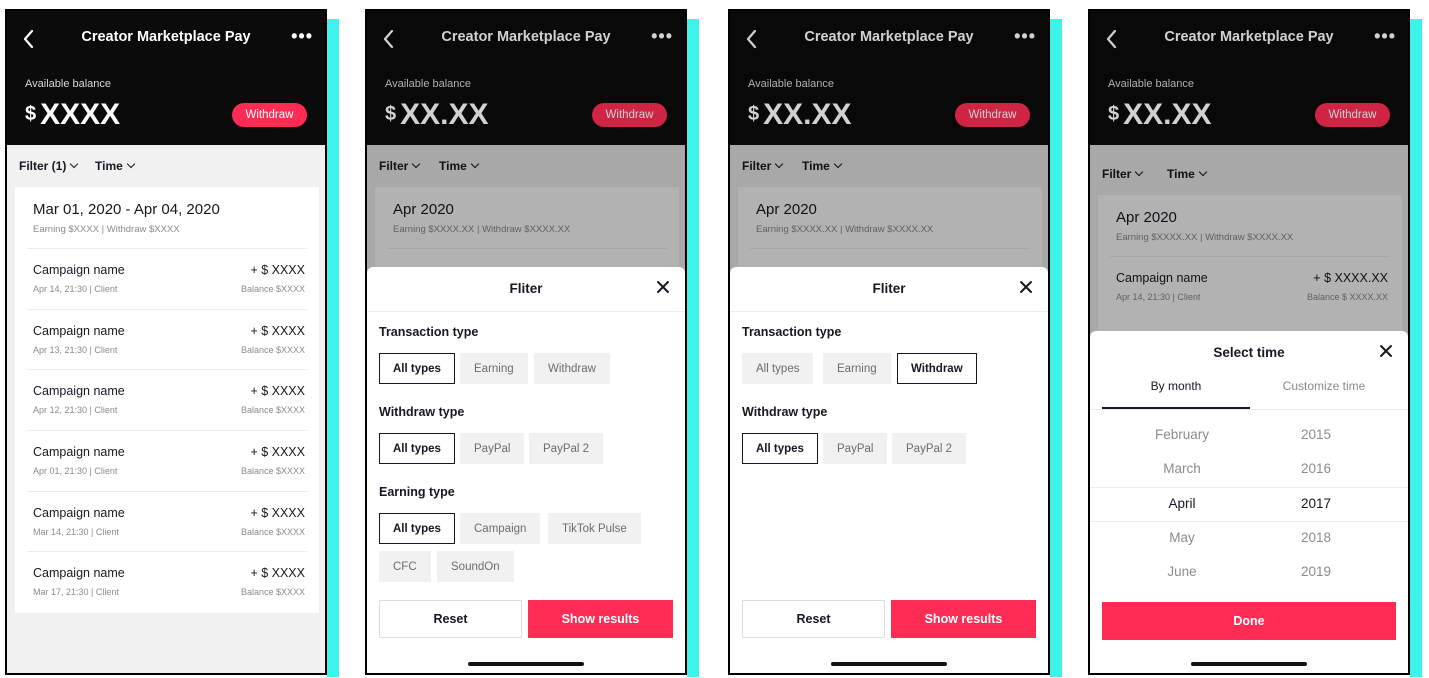 This screenshot has height=678, width=1429. I want to click on chip-earning-all: All types, so click(417, 528).